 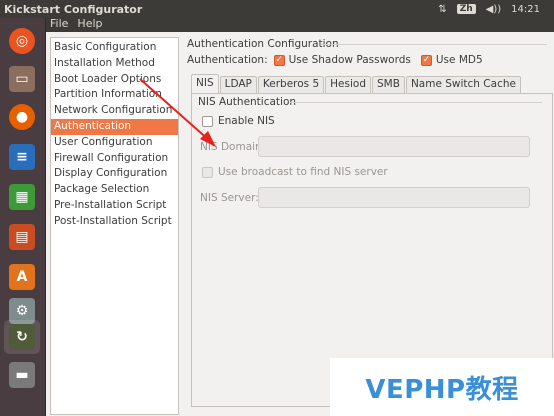 I want to click on ubuntu-dash-icon: ◎, so click(x=22, y=41).